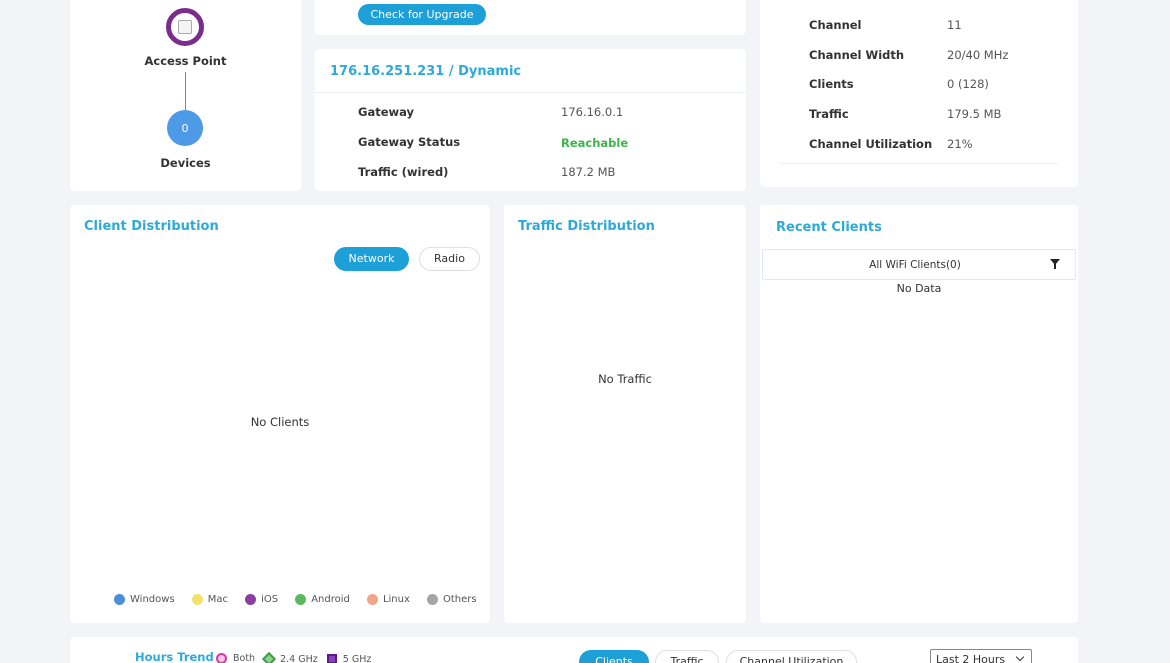 The height and width of the screenshot is (663, 1170). What do you see at coordinates (144, 599) in the screenshot?
I see `legend-windows: Windows` at bounding box center [144, 599].